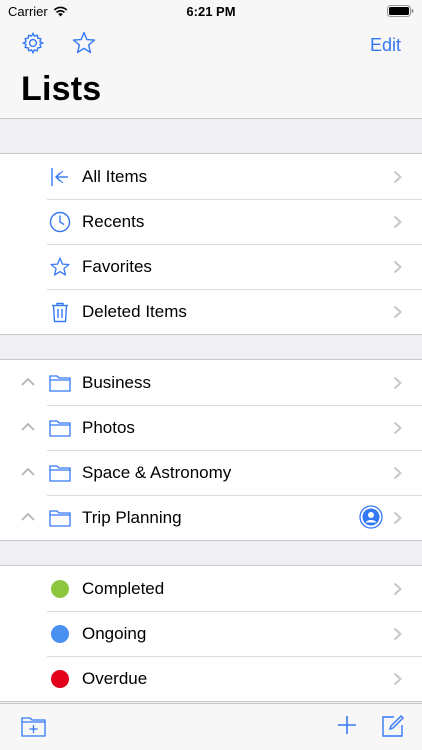  What do you see at coordinates (157, 472) in the screenshot?
I see `folder-label: Space & Astronomy` at bounding box center [157, 472].